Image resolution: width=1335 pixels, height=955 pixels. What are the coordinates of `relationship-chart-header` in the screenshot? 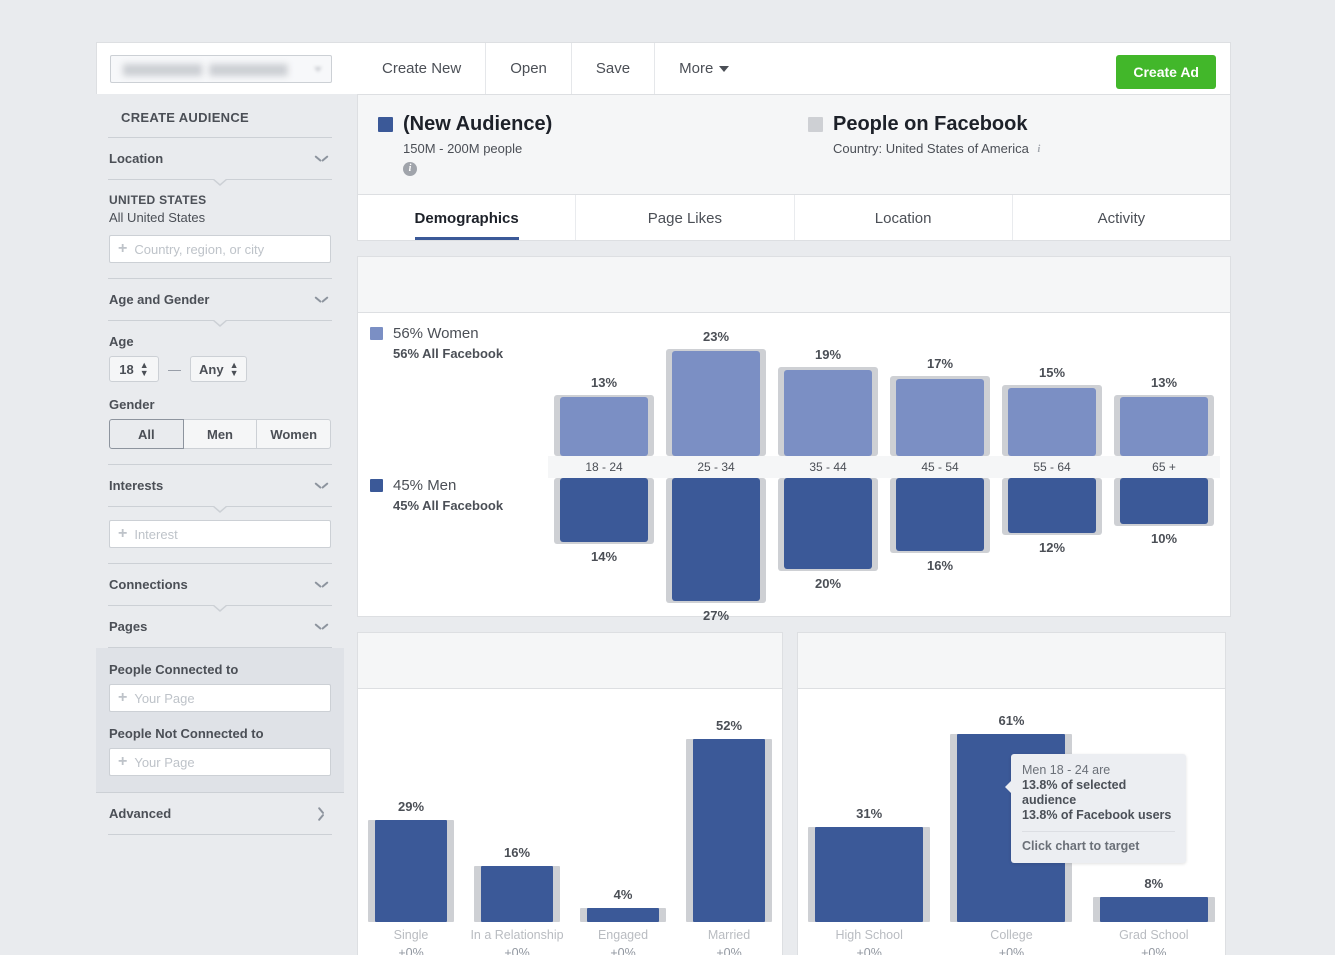 It's located at (570, 661).